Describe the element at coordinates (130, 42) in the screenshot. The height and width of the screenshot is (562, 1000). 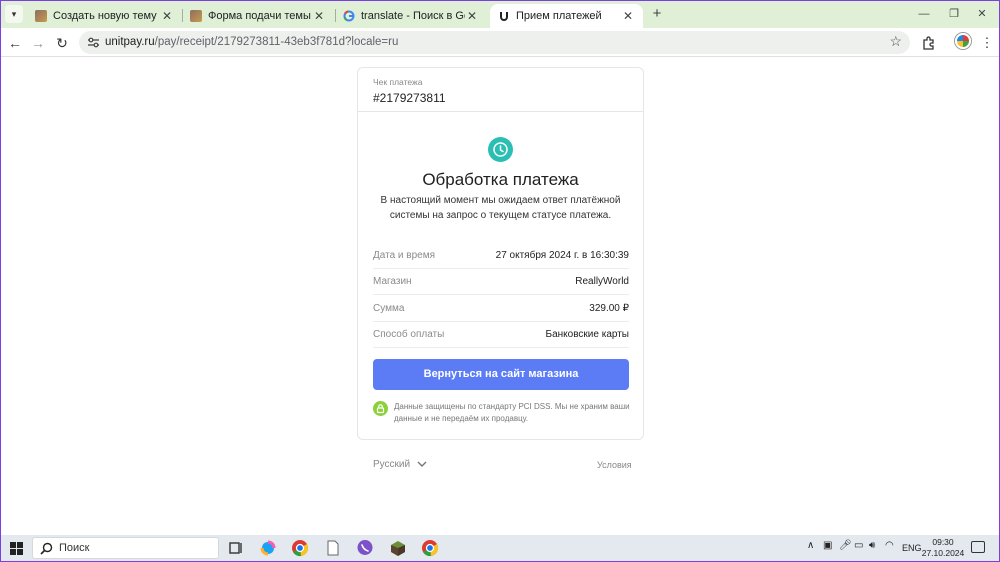
I see `url-host: unitpay.ru` at that location.